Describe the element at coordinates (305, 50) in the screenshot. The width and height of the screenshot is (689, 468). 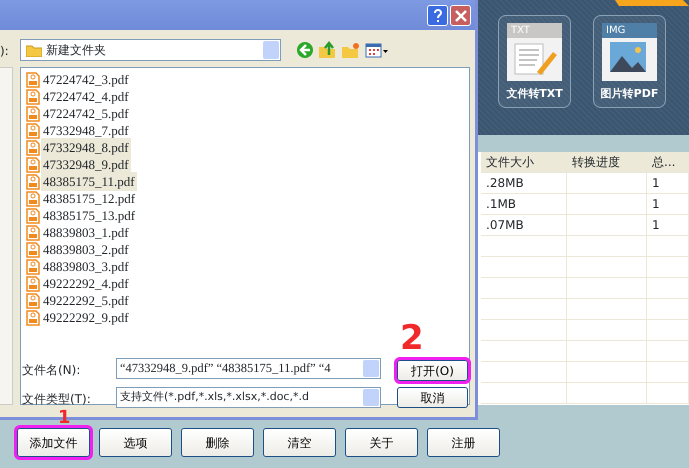
I see `back-icon` at that location.